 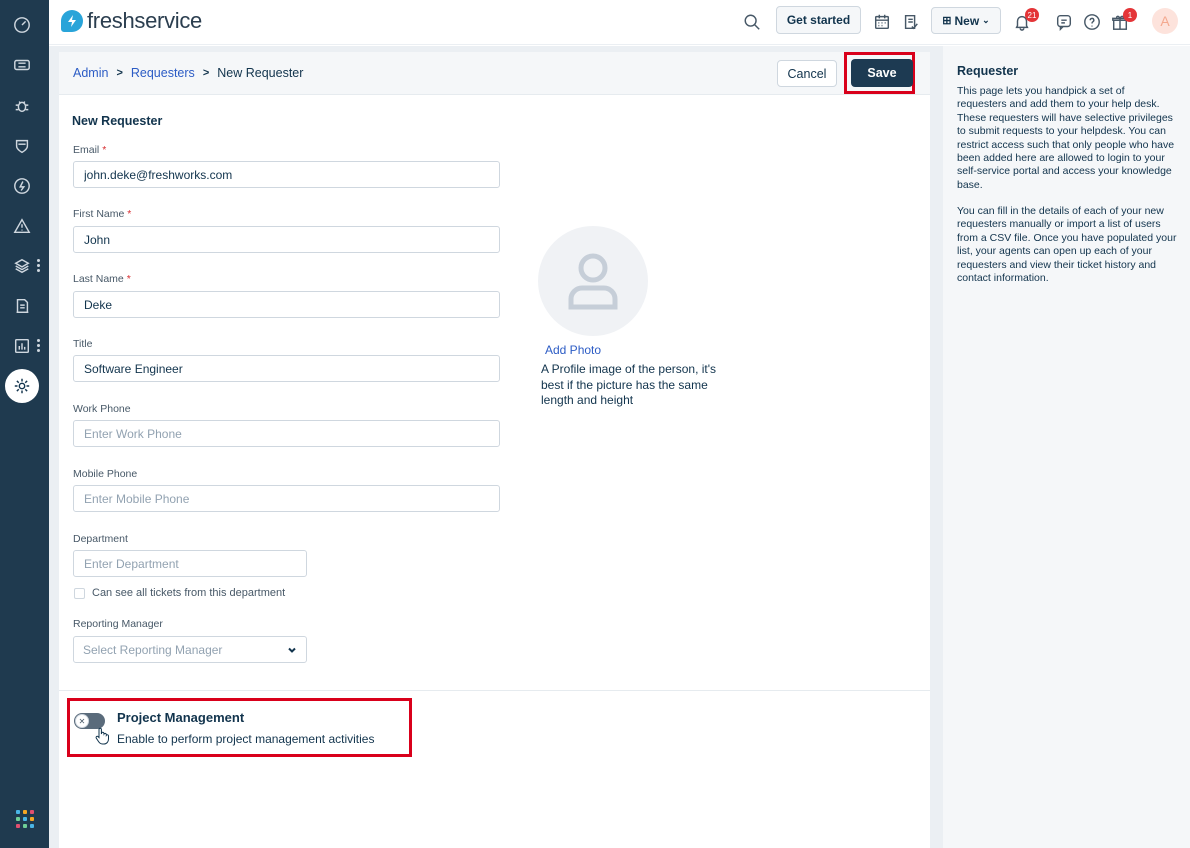 What do you see at coordinates (102, 736) in the screenshot?
I see `hand-pointer-cursor-icon` at bounding box center [102, 736].